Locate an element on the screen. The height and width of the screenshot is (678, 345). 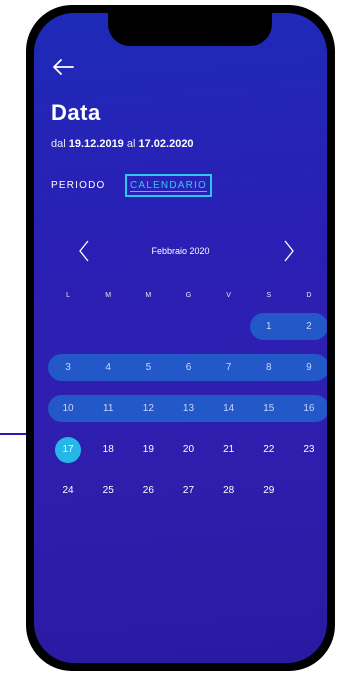
calendar-day: 27 is located at coordinates (188, 490).